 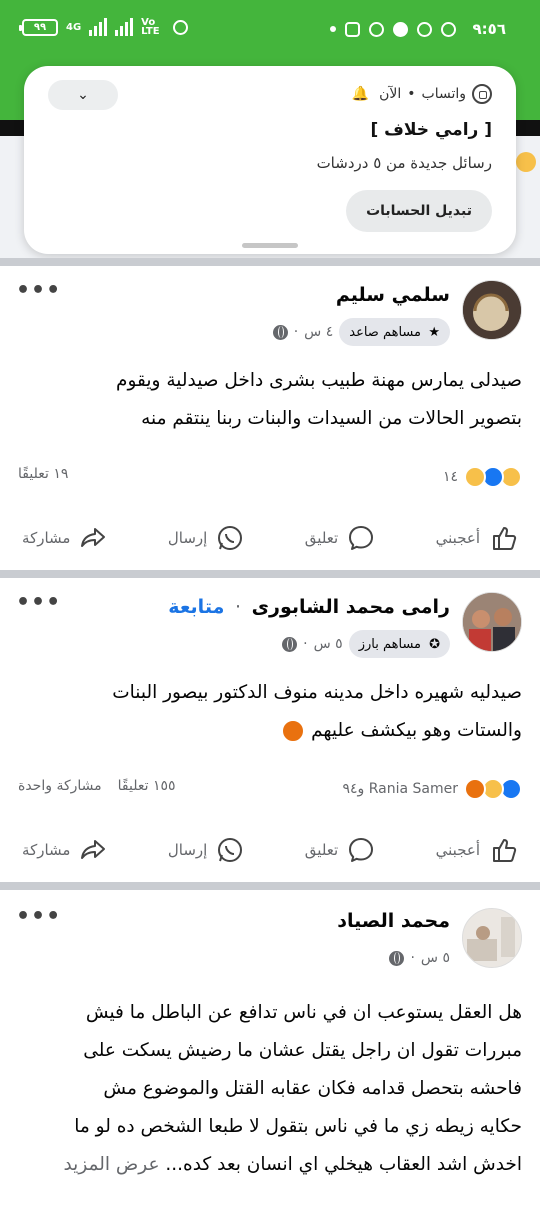 I want to click on notification-time: الآن, so click(x=390, y=94).